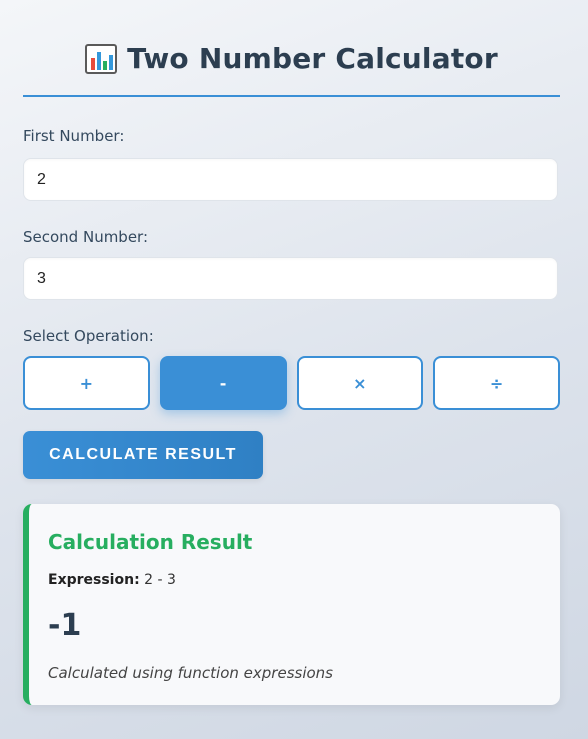 The height and width of the screenshot is (739, 588). What do you see at coordinates (65, 625) in the screenshot?
I see `result-value: -1` at bounding box center [65, 625].